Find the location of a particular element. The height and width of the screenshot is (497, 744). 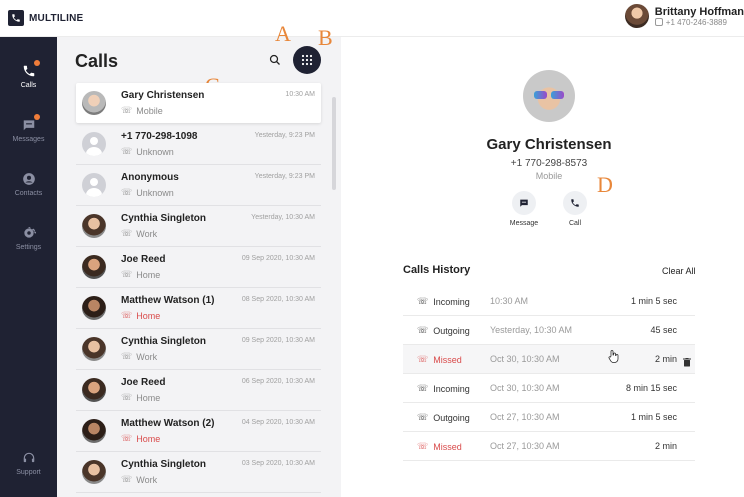

message-label: Message is located at coordinates (524, 223).